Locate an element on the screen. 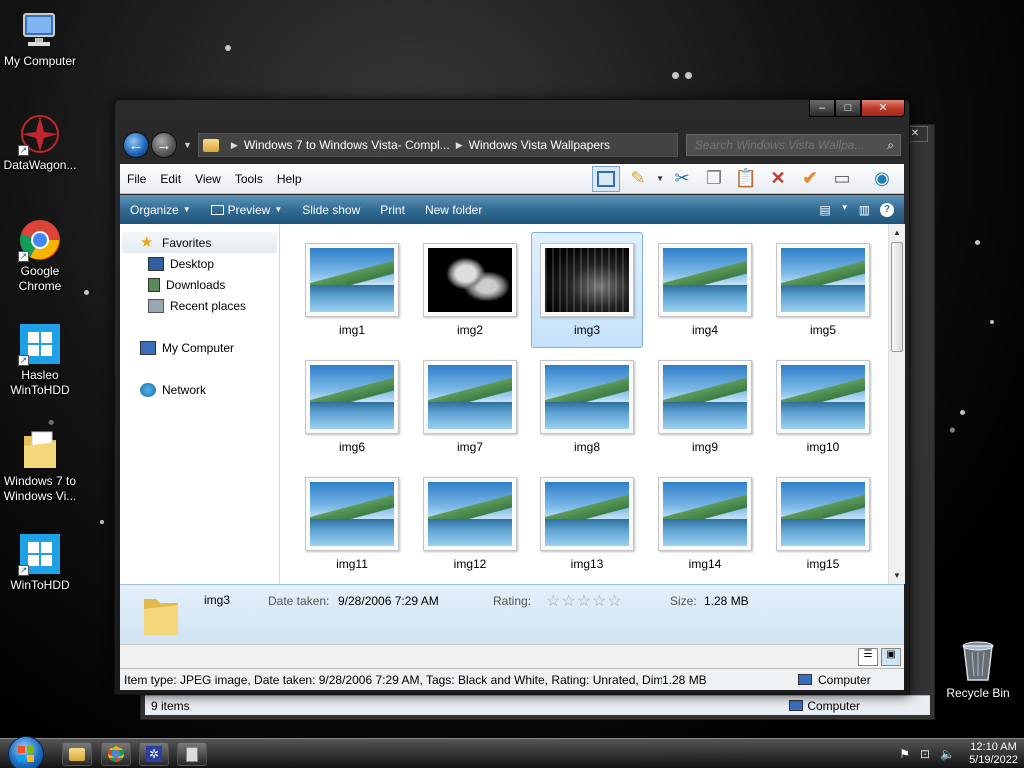  folder-options-icon: ✎ is located at coordinates (638, 179).